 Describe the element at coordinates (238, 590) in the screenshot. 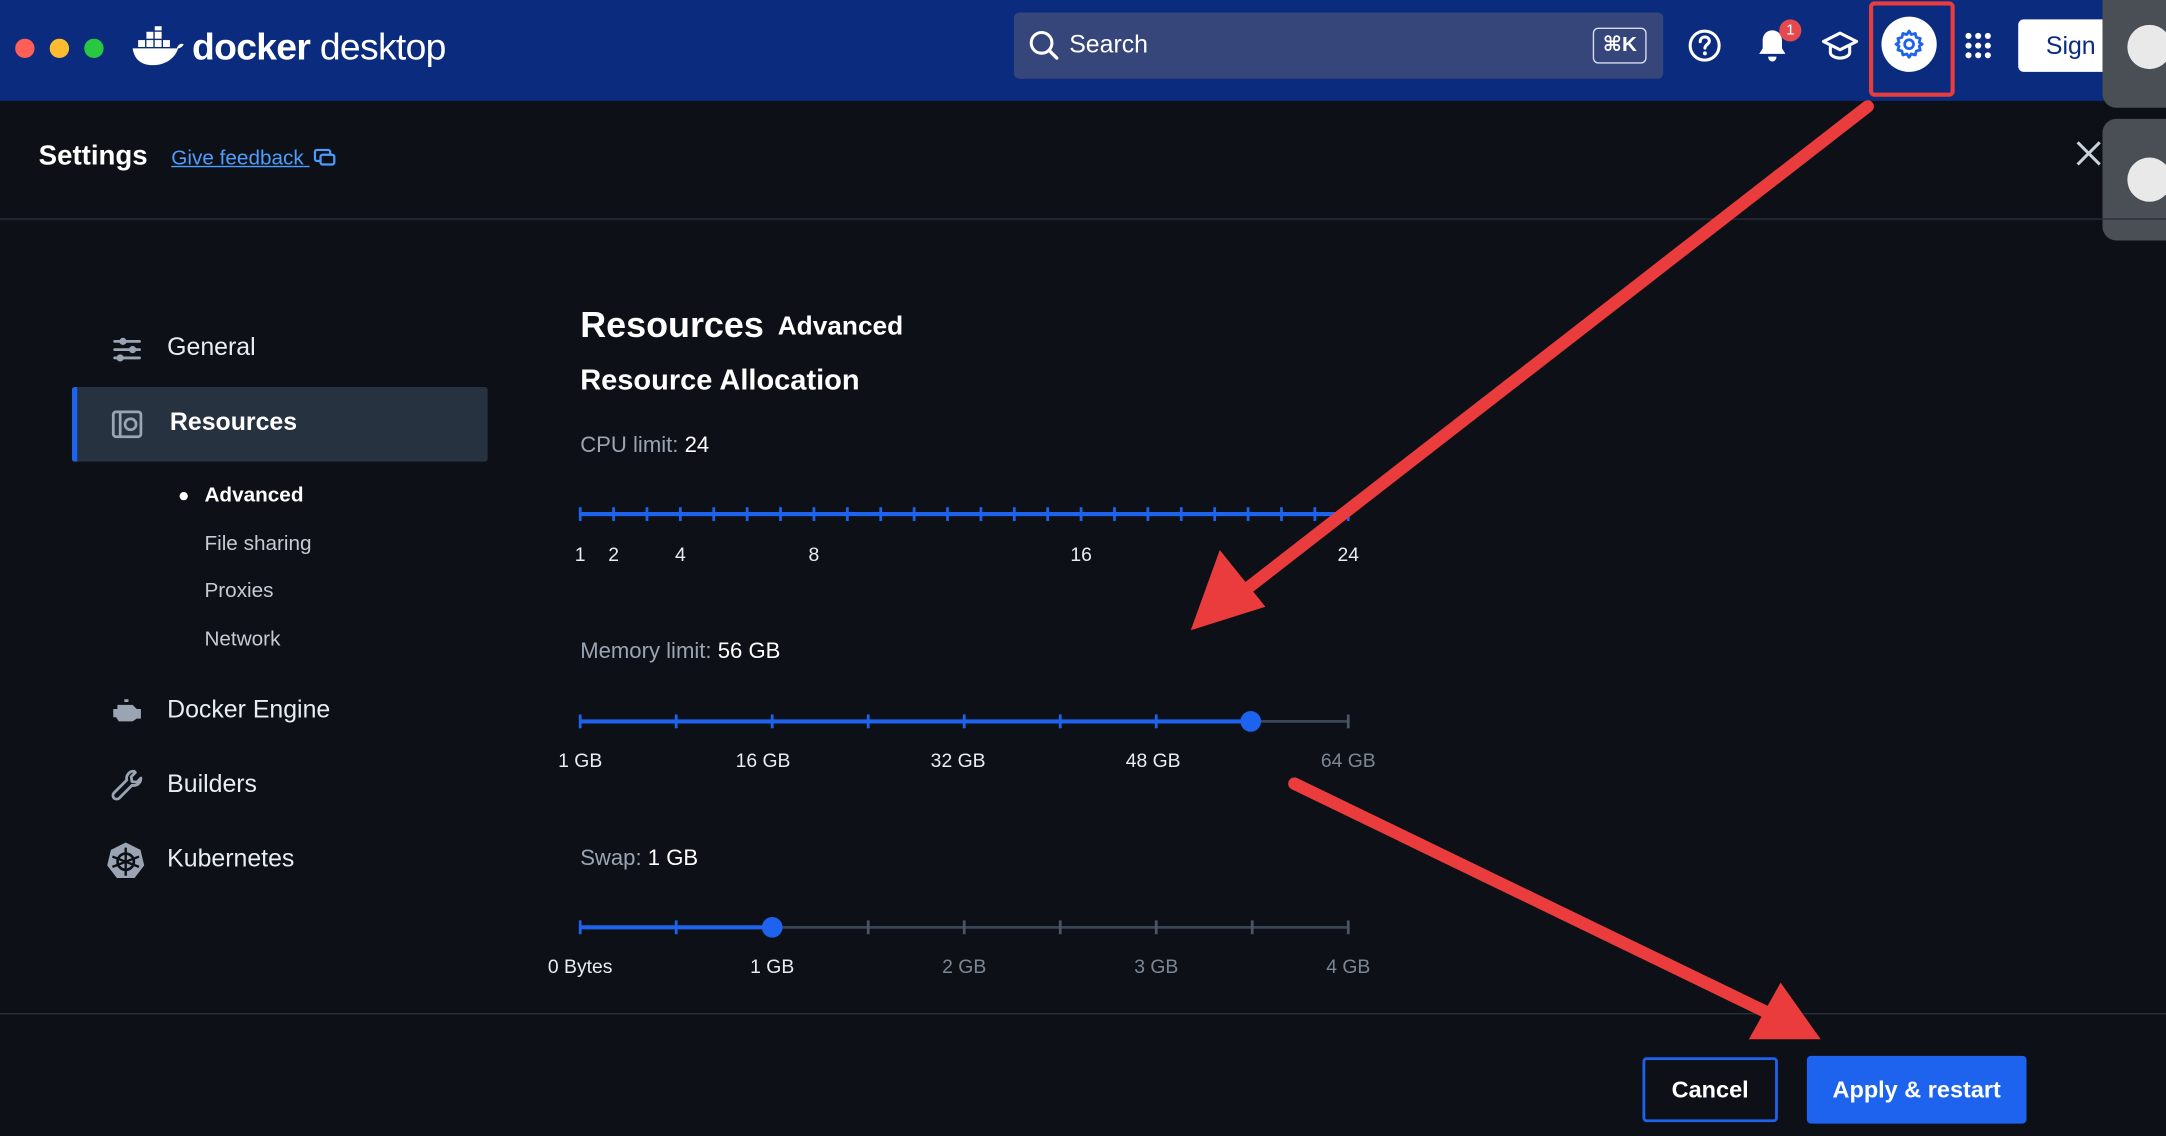

I see `sidebar-subitem-proxies: Proxies` at that location.